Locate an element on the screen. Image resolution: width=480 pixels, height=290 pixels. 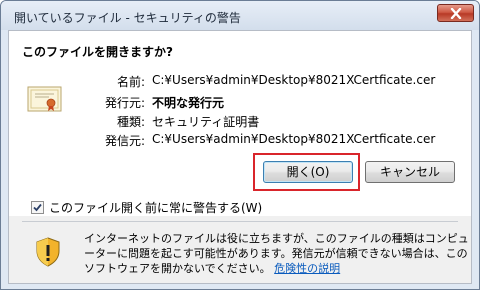
open-button-highlight is located at coordinates (306, 172).